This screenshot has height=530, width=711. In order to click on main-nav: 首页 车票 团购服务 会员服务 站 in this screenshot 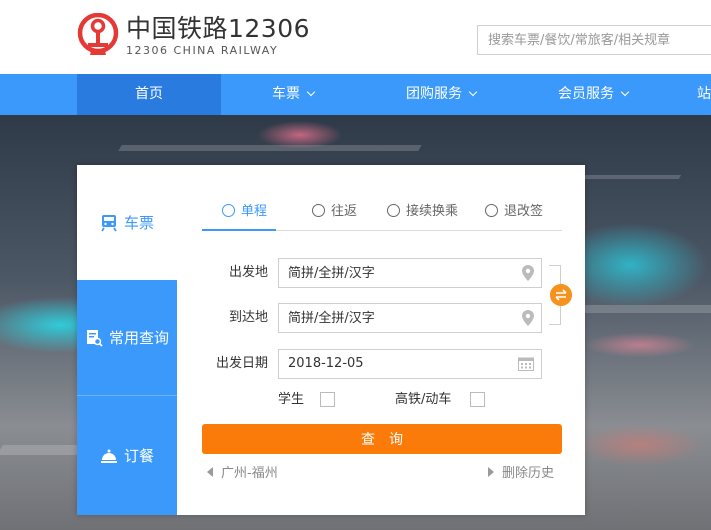, I will do `click(355, 94)`.